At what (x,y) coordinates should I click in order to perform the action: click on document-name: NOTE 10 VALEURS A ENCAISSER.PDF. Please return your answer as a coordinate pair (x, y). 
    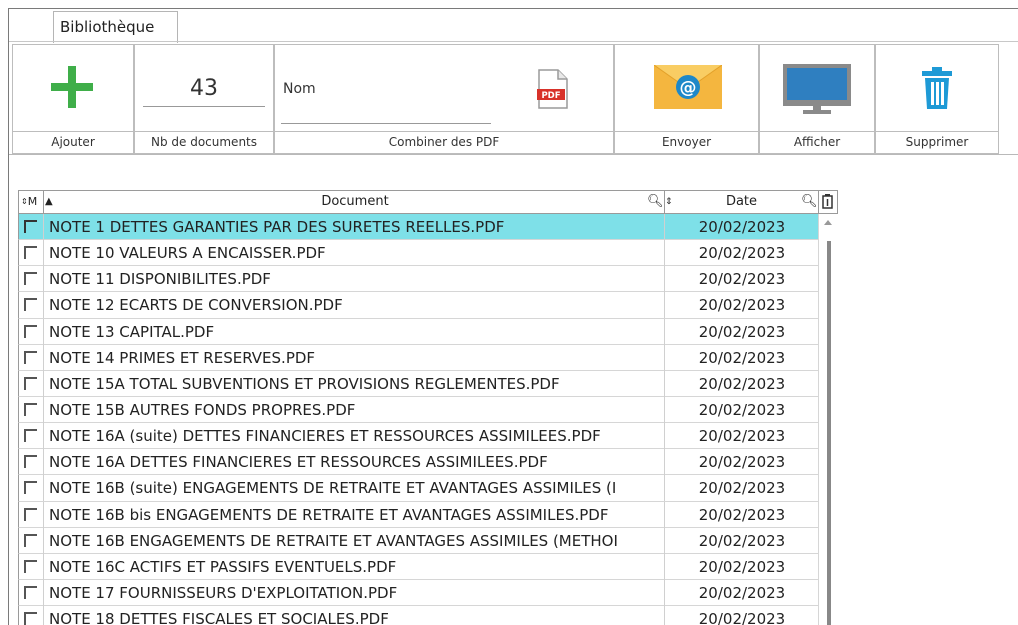
    Looking at the image, I should click on (187, 253).